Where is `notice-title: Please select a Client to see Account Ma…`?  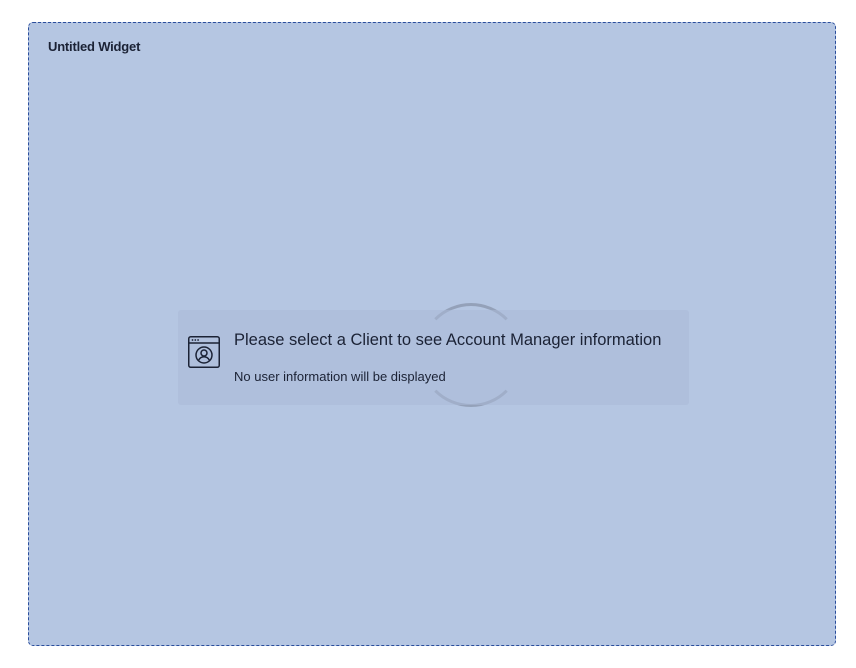 notice-title: Please select a Client to see Account Ma… is located at coordinates (448, 340).